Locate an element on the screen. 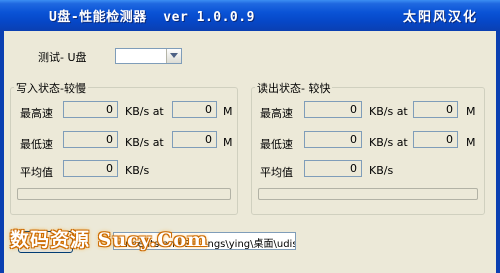  watermark-overlay: 数码资源 Sucy.Com is located at coordinates (109, 240).